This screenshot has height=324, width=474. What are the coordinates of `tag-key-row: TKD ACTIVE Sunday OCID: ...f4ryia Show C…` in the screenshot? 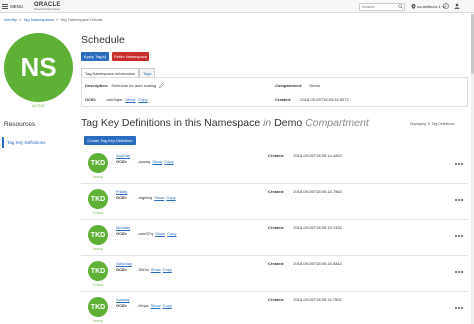 It's located at (274, 308).